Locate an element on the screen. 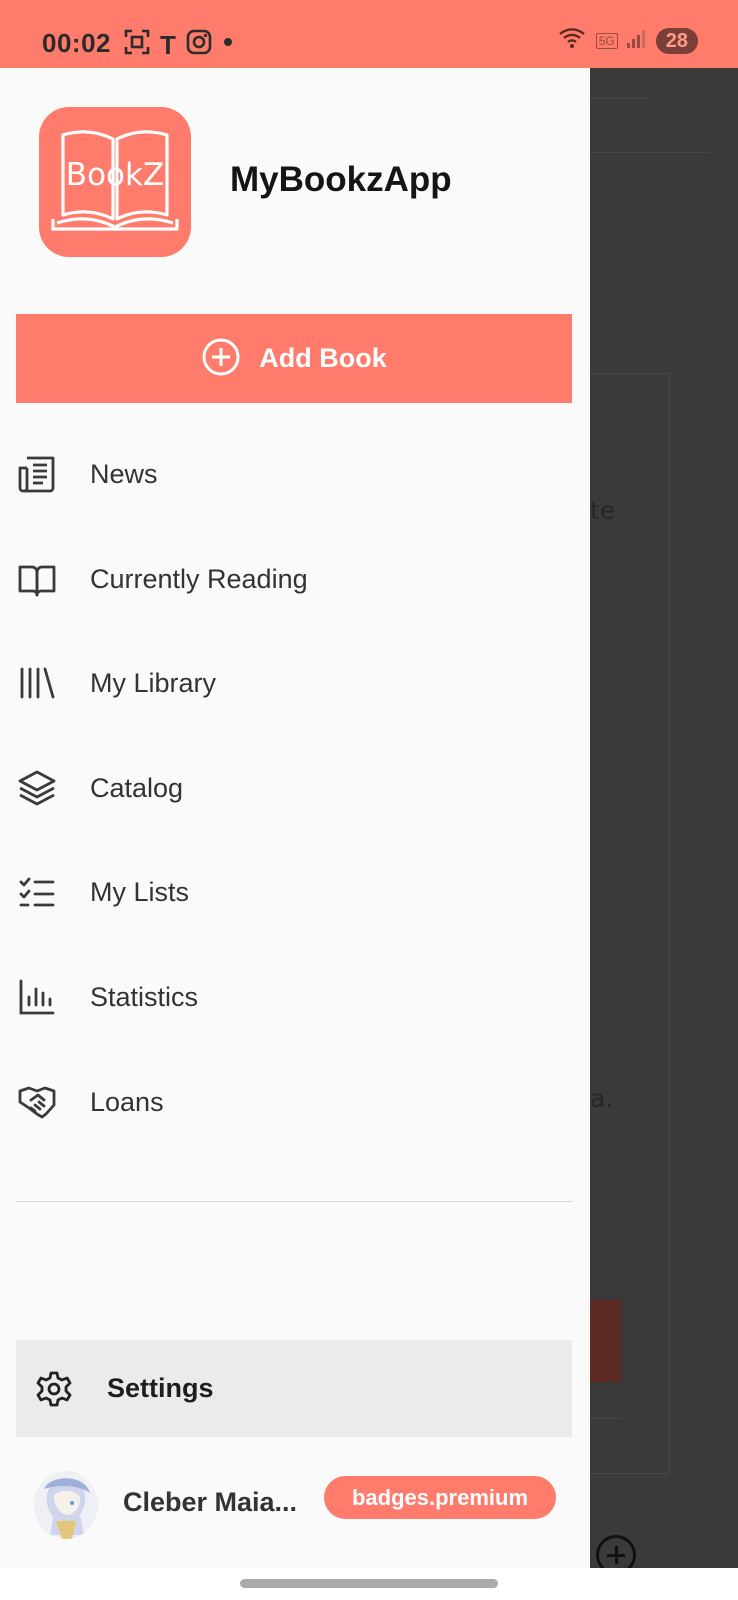  instagram-icon is located at coordinates (199, 44).